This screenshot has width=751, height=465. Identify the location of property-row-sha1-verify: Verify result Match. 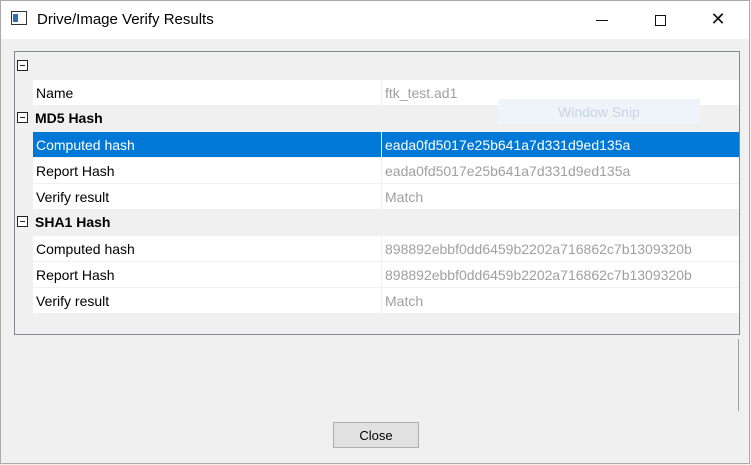
(377, 301).